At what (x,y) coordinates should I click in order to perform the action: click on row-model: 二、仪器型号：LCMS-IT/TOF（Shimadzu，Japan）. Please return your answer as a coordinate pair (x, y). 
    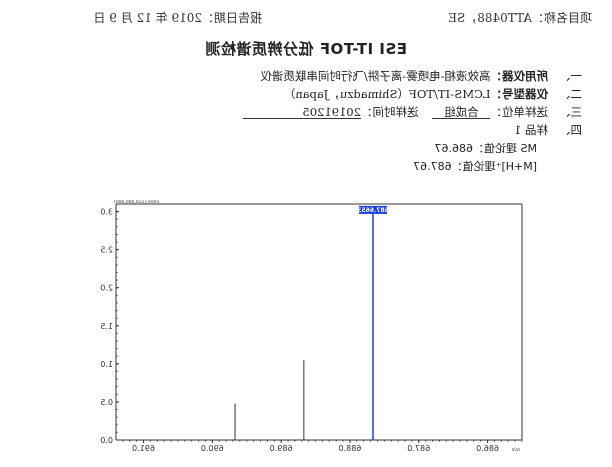
    Looking at the image, I should click on (433, 94).